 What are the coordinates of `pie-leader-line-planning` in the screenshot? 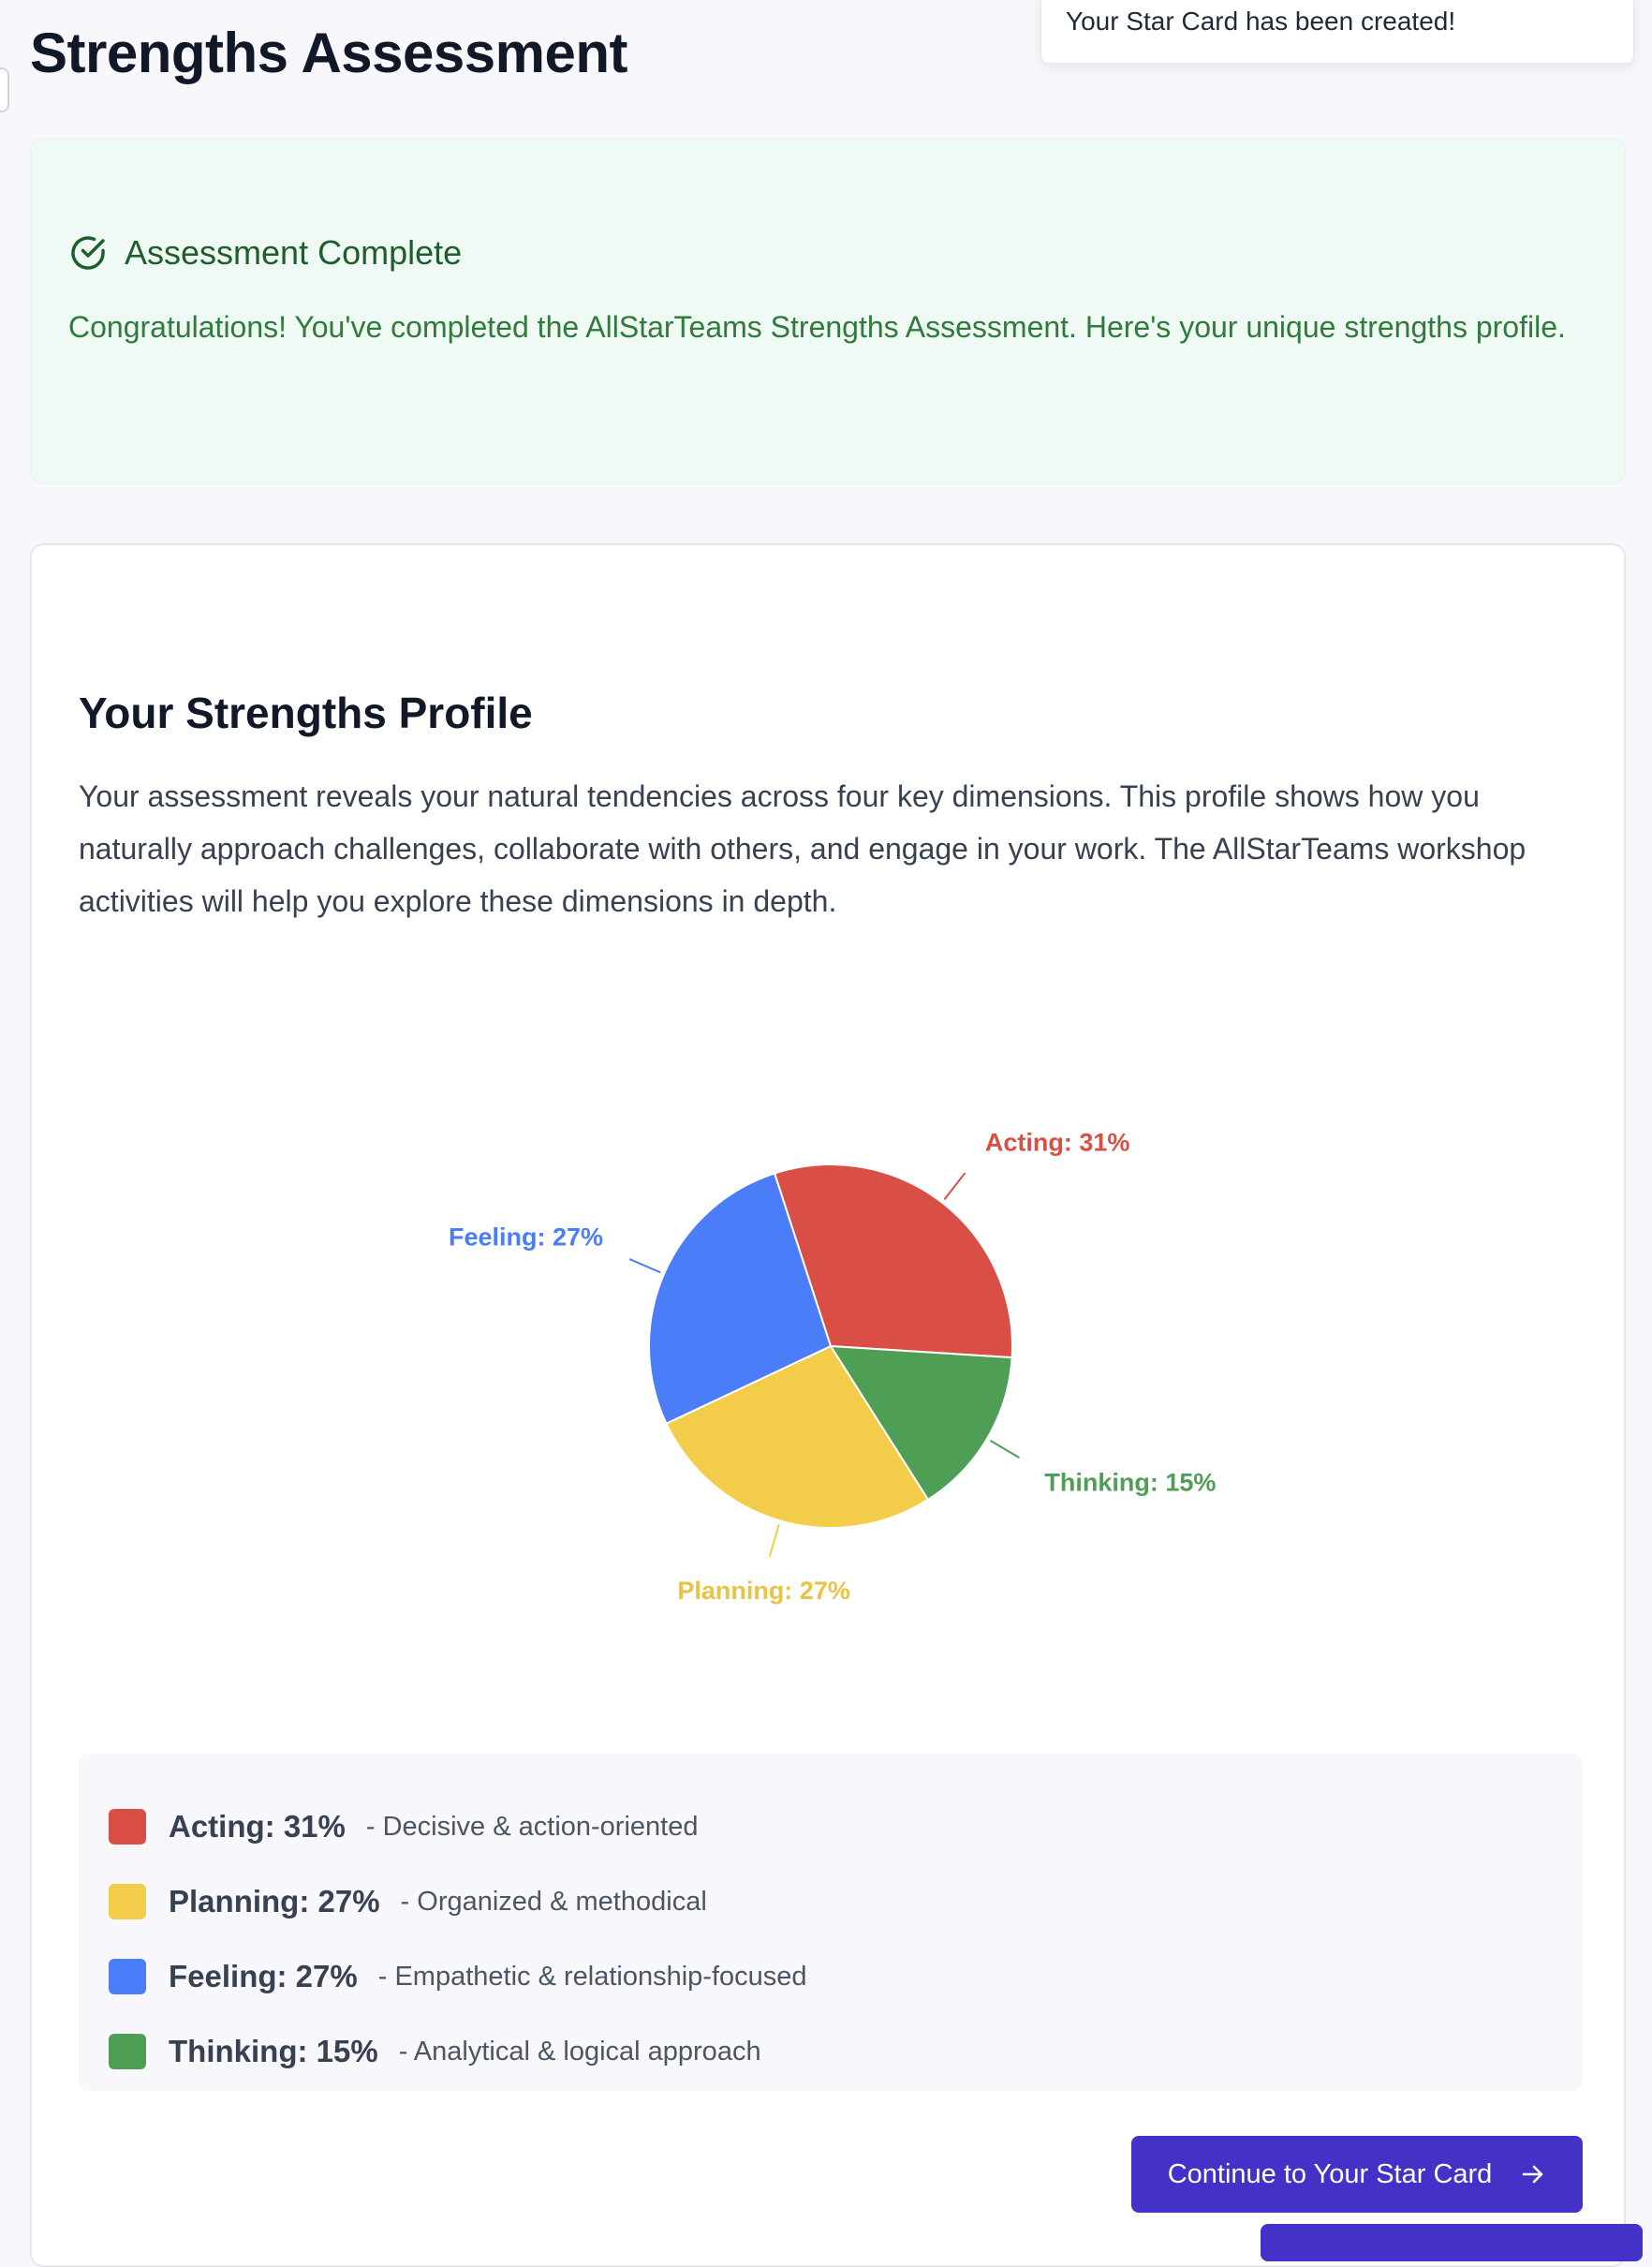 It's located at (774, 1540).